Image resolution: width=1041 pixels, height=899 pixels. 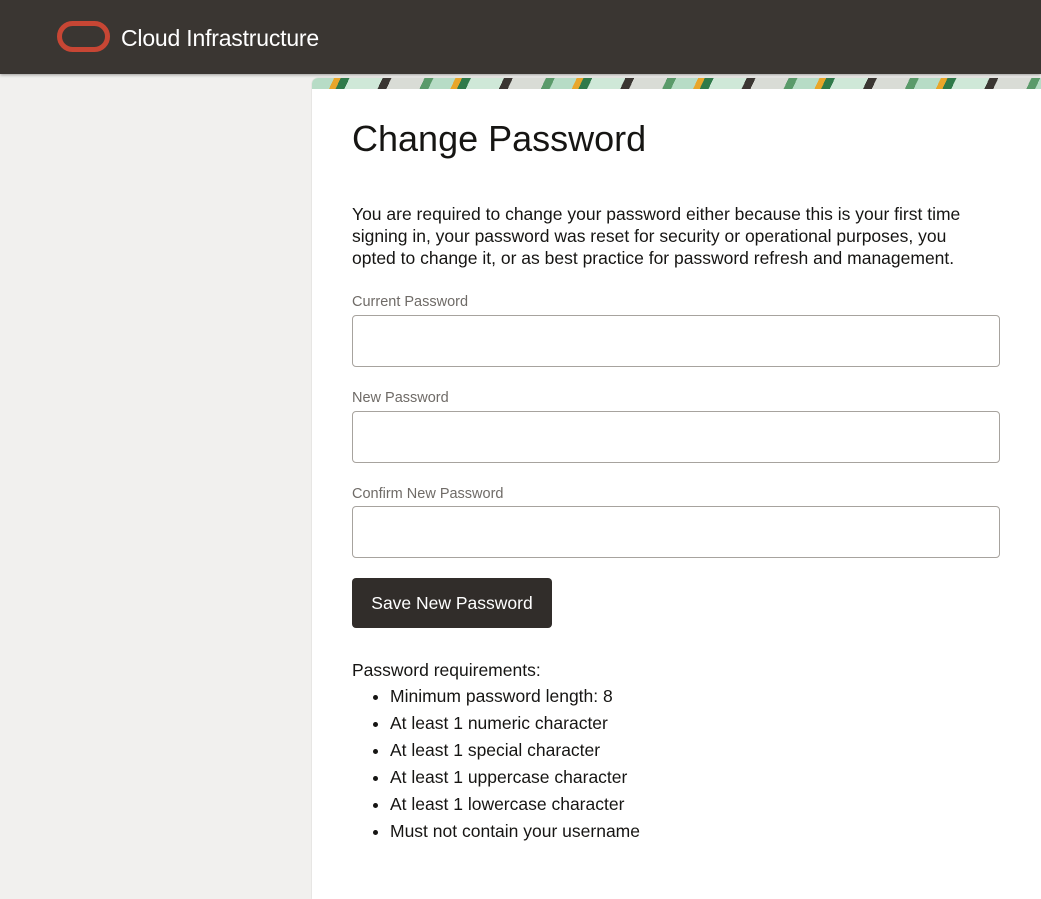 What do you see at coordinates (515, 777) in the screenshot?
I see `requirement-item: At least 1 uppercase character` at bounding box center [515, 777].